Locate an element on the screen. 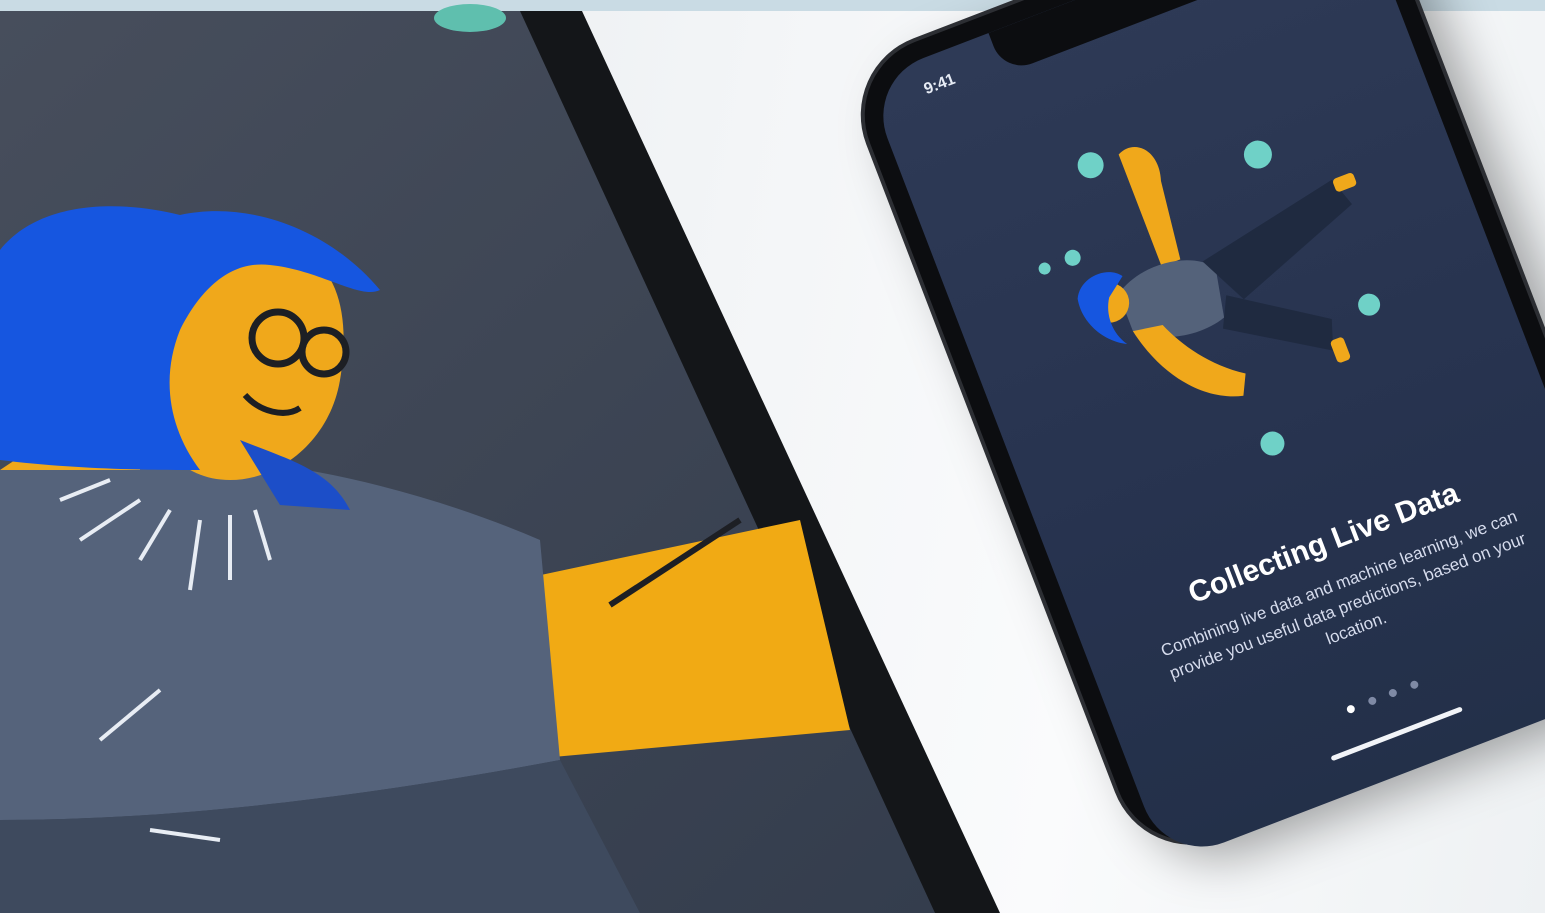 The height and width of the screenshot is (913, 1545). figure-raised-arm is located at coordinates (1149, 206).